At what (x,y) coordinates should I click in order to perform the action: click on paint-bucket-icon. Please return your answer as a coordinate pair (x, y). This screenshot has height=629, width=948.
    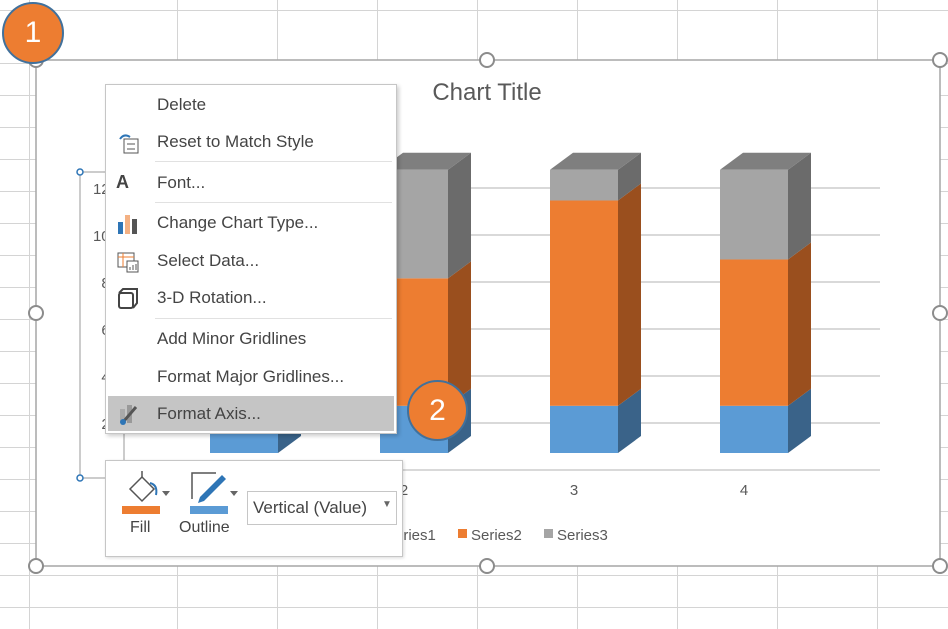
    Looking at the image, I should click on (146, 492).